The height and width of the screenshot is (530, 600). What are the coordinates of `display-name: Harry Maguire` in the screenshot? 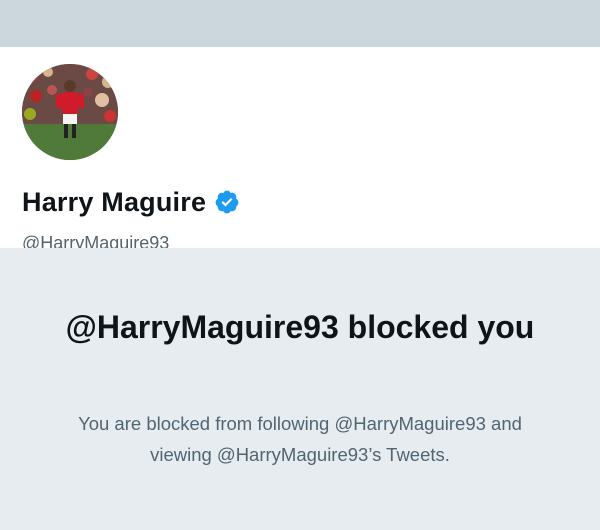 It's located at (114, 201).